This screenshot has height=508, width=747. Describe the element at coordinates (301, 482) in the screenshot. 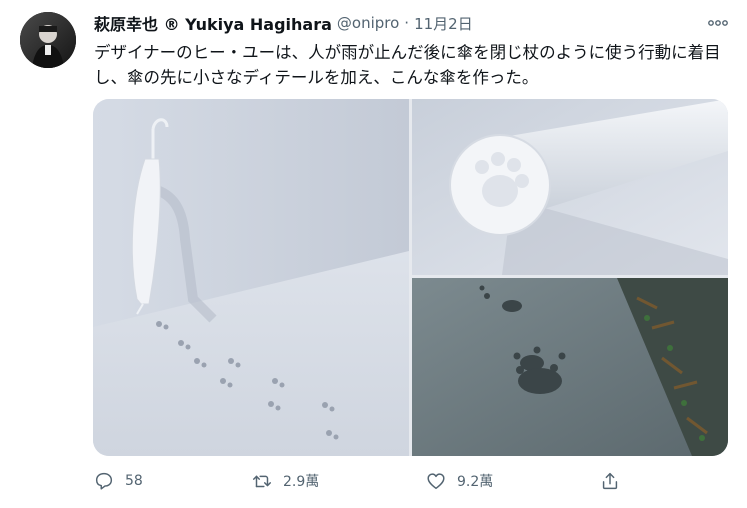

I see `retweet-count: 2.9萬` at that location.